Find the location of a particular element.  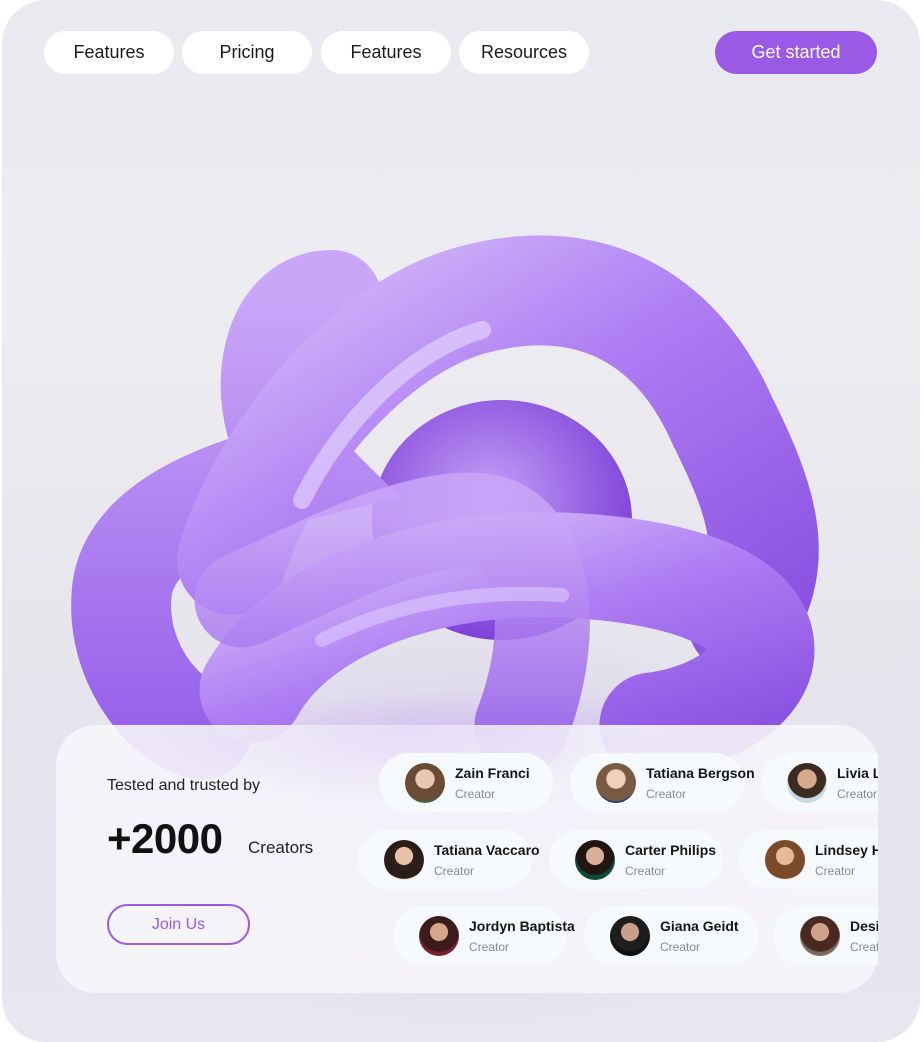

creator-chip: Giana Geidt Creator is located at coordinates (671, 935).